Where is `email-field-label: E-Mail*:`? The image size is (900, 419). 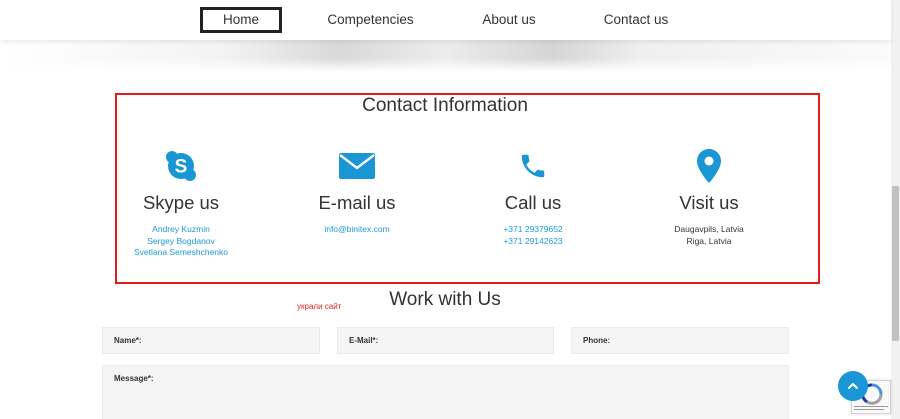
email-field-label: E-Mail*: is located at coordinates (364, 340).